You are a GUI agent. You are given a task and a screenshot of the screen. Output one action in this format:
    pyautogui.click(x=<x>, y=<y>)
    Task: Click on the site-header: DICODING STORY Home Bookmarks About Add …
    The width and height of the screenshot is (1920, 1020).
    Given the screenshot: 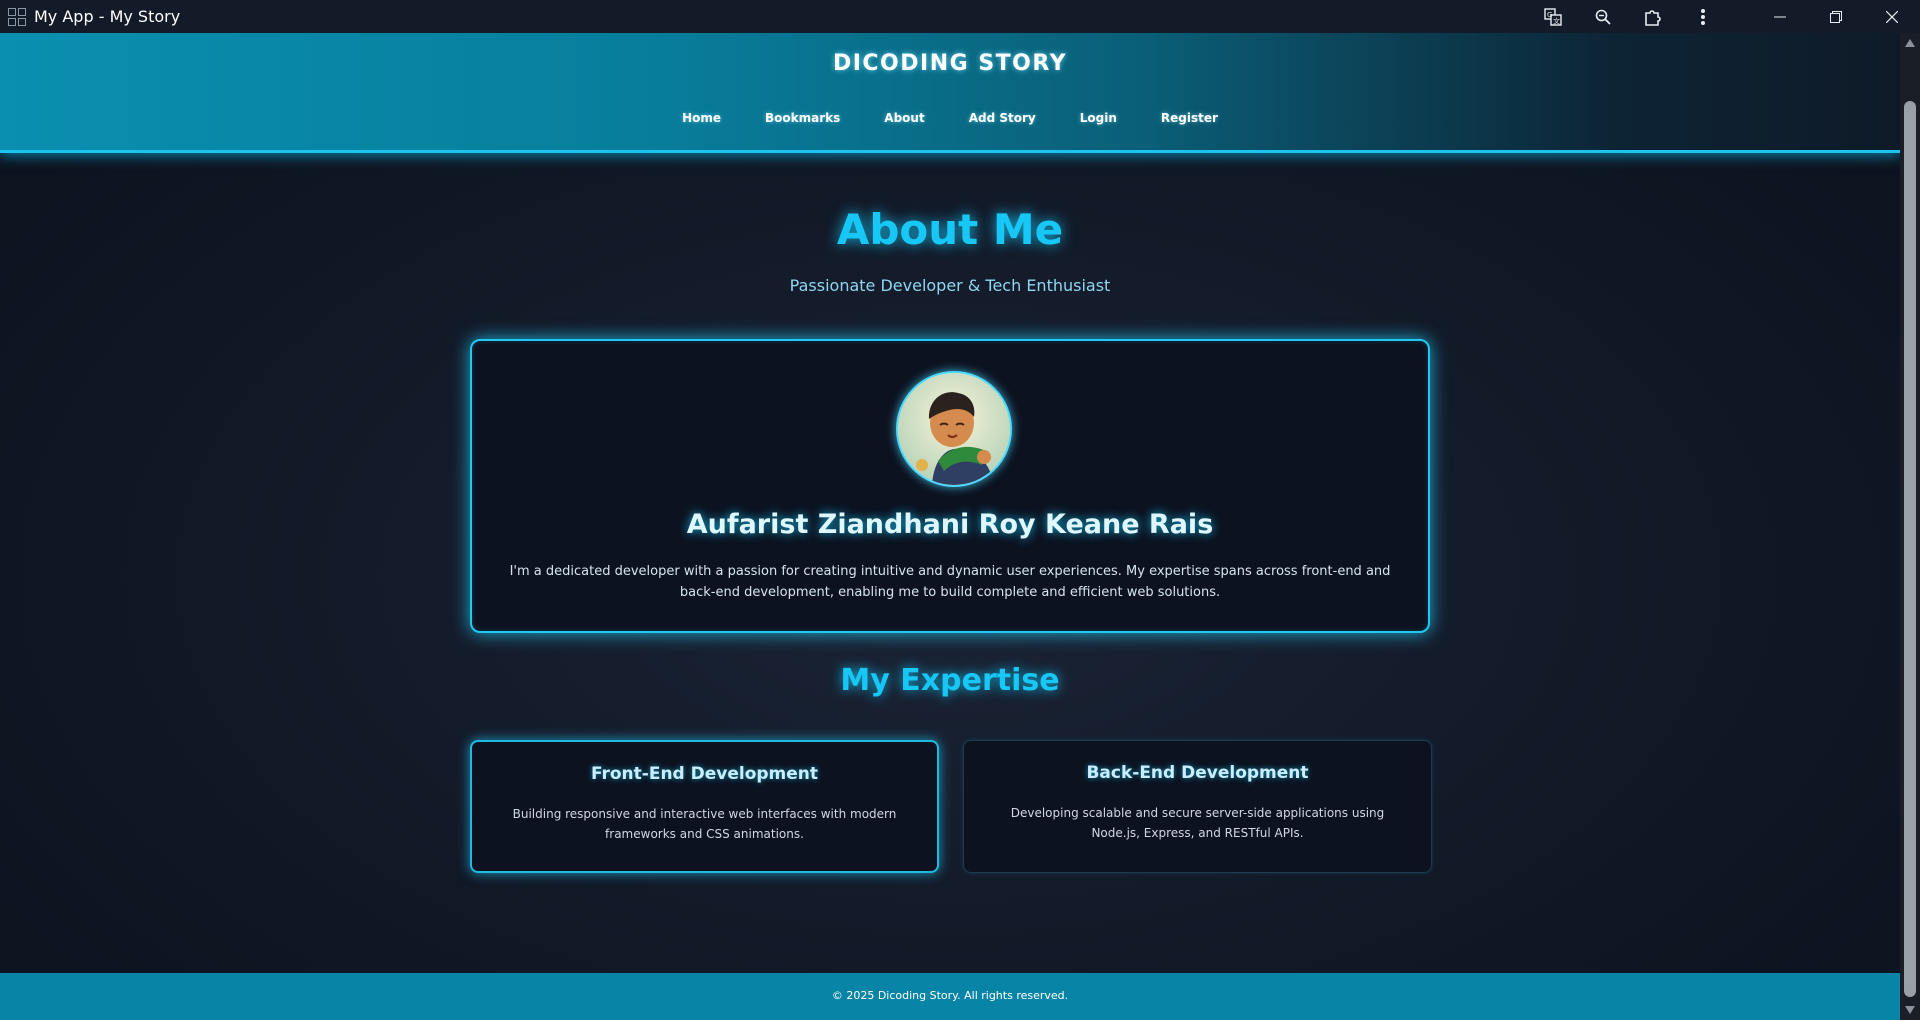 What is the action you would take?
    pyautogui.click(x=950, y=93)
    